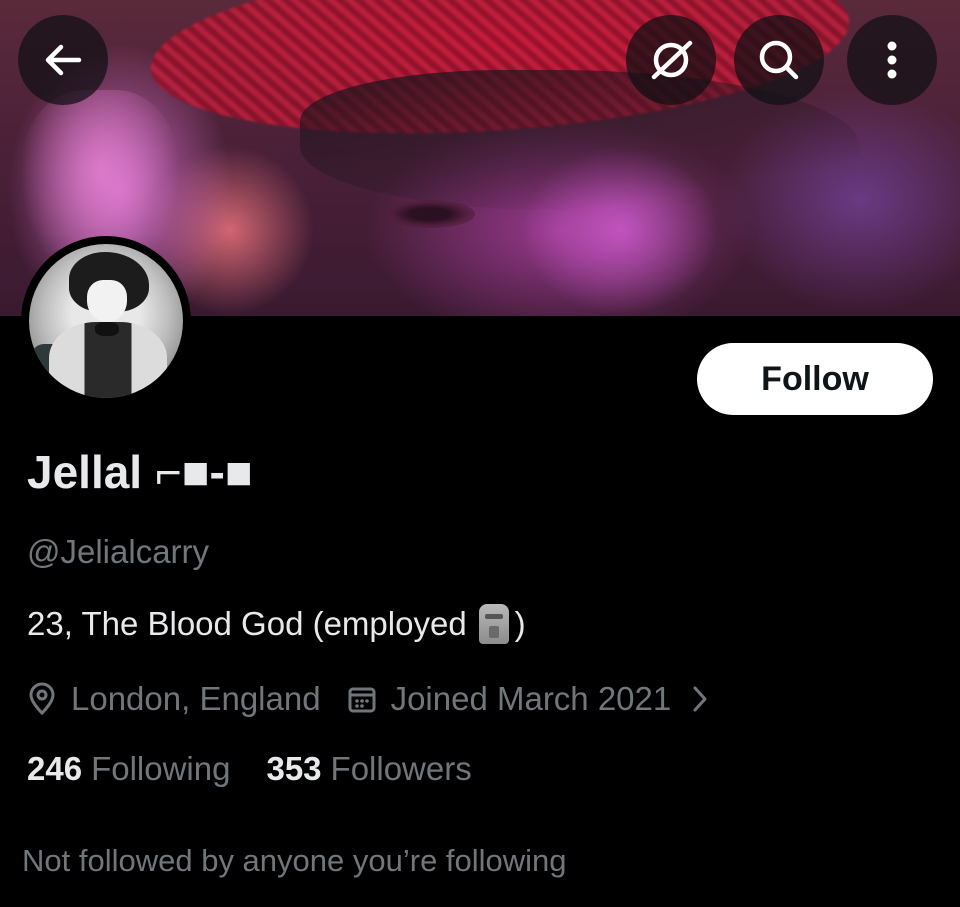 Image resolution: width=960 pixels, height=907 pixels. I want to click on followers-count: 353, so click(294, 768).